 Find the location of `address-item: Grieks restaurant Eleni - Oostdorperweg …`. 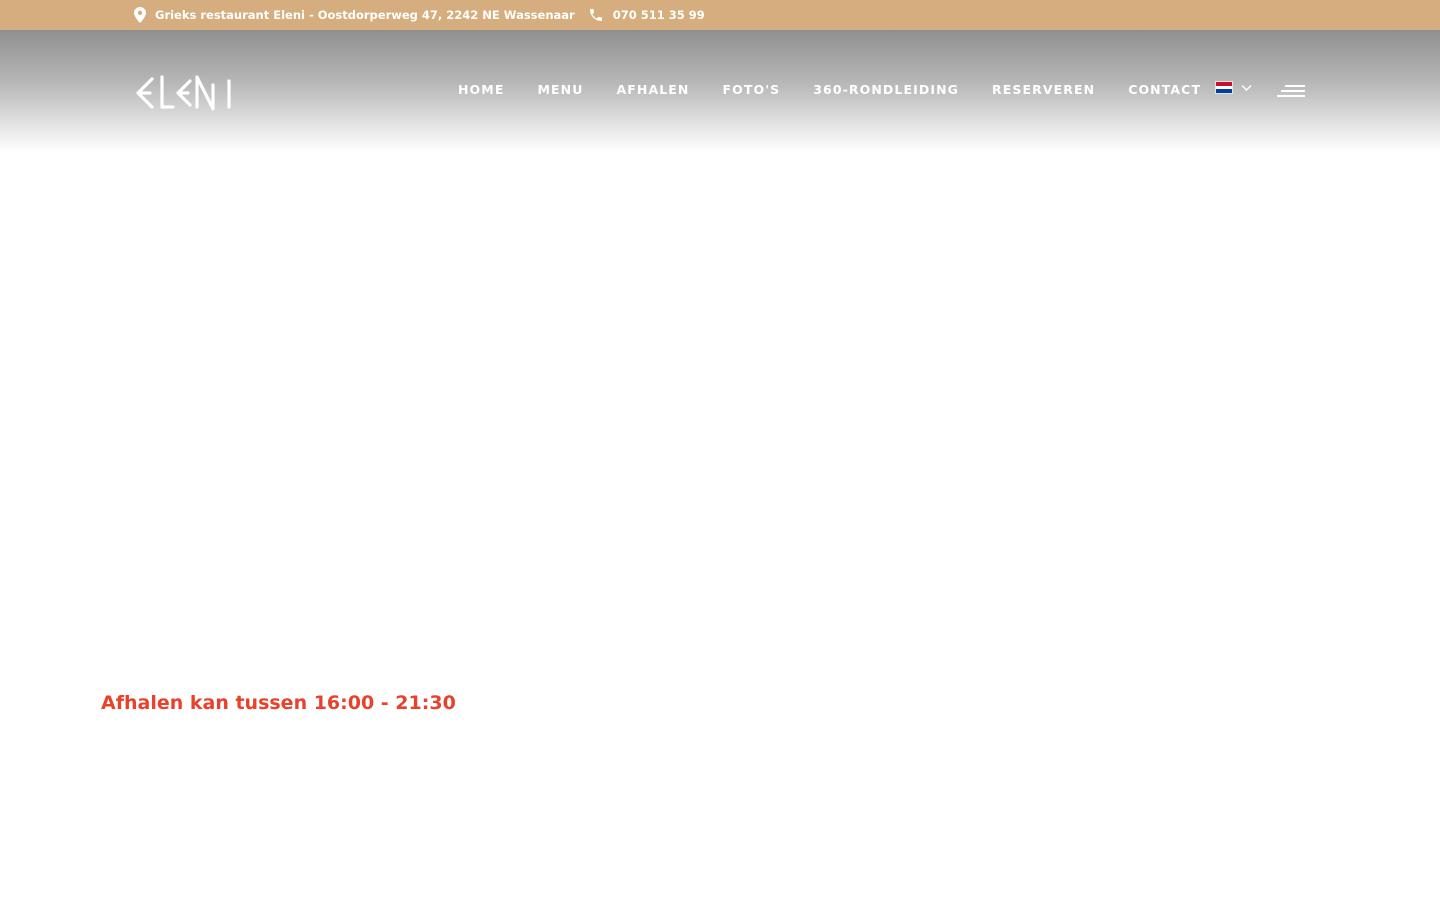

address-item: Grieks restaurant Eleni - Oostdorperweg … is located at coordinates (354, 15).